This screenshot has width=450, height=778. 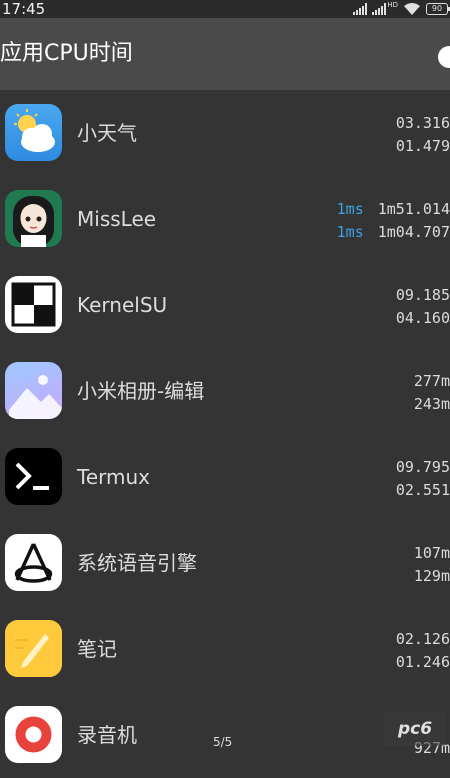 What do you see at coordinates (431, 553) in the screenshot?
I see `cpu-time-1: 107m` at bounding box center [431, 553].